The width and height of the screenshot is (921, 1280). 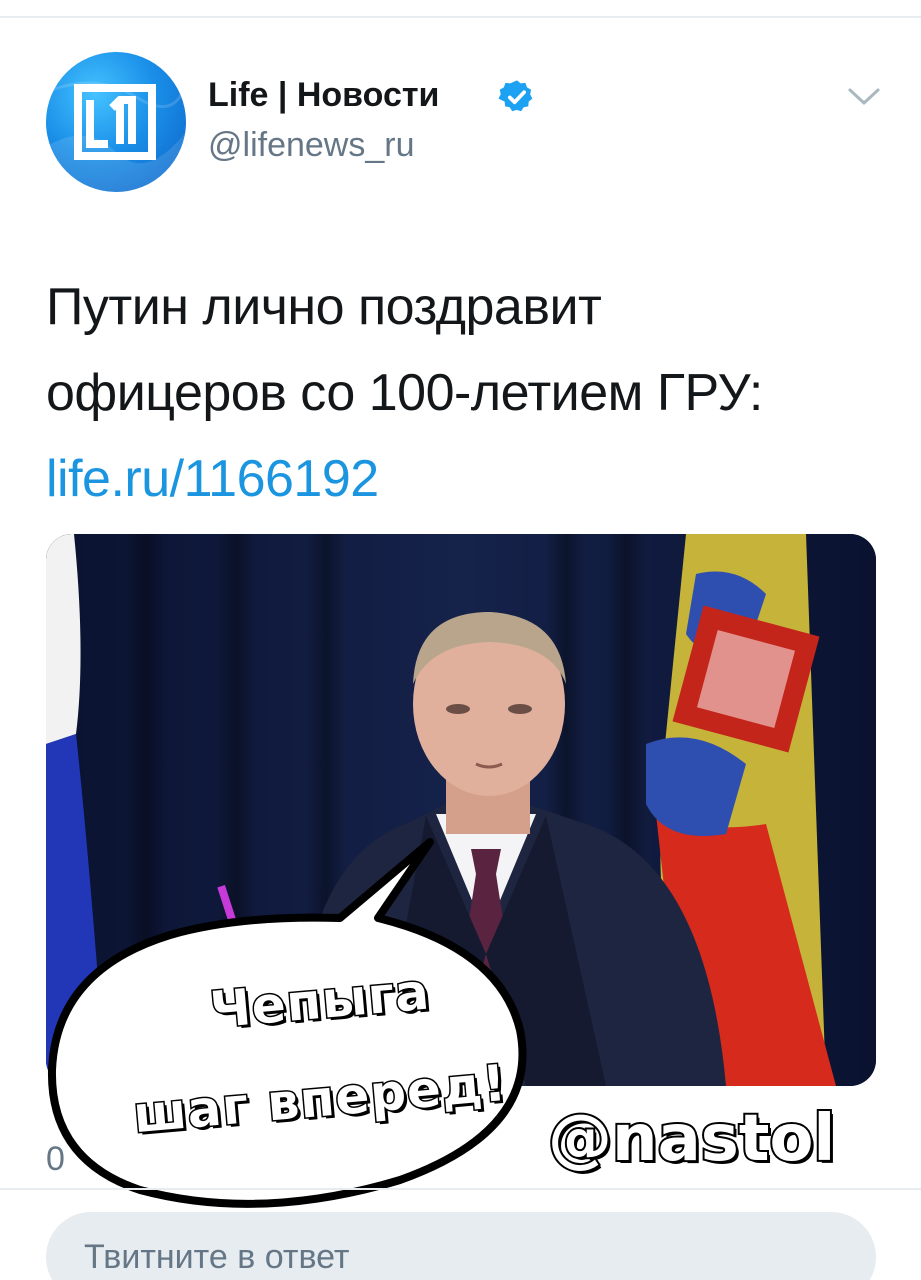 What do you see at coordinates (323, 95) in the screenshot?
I see `author-display-name: Life | Новости` at bounding box center [323, 95].